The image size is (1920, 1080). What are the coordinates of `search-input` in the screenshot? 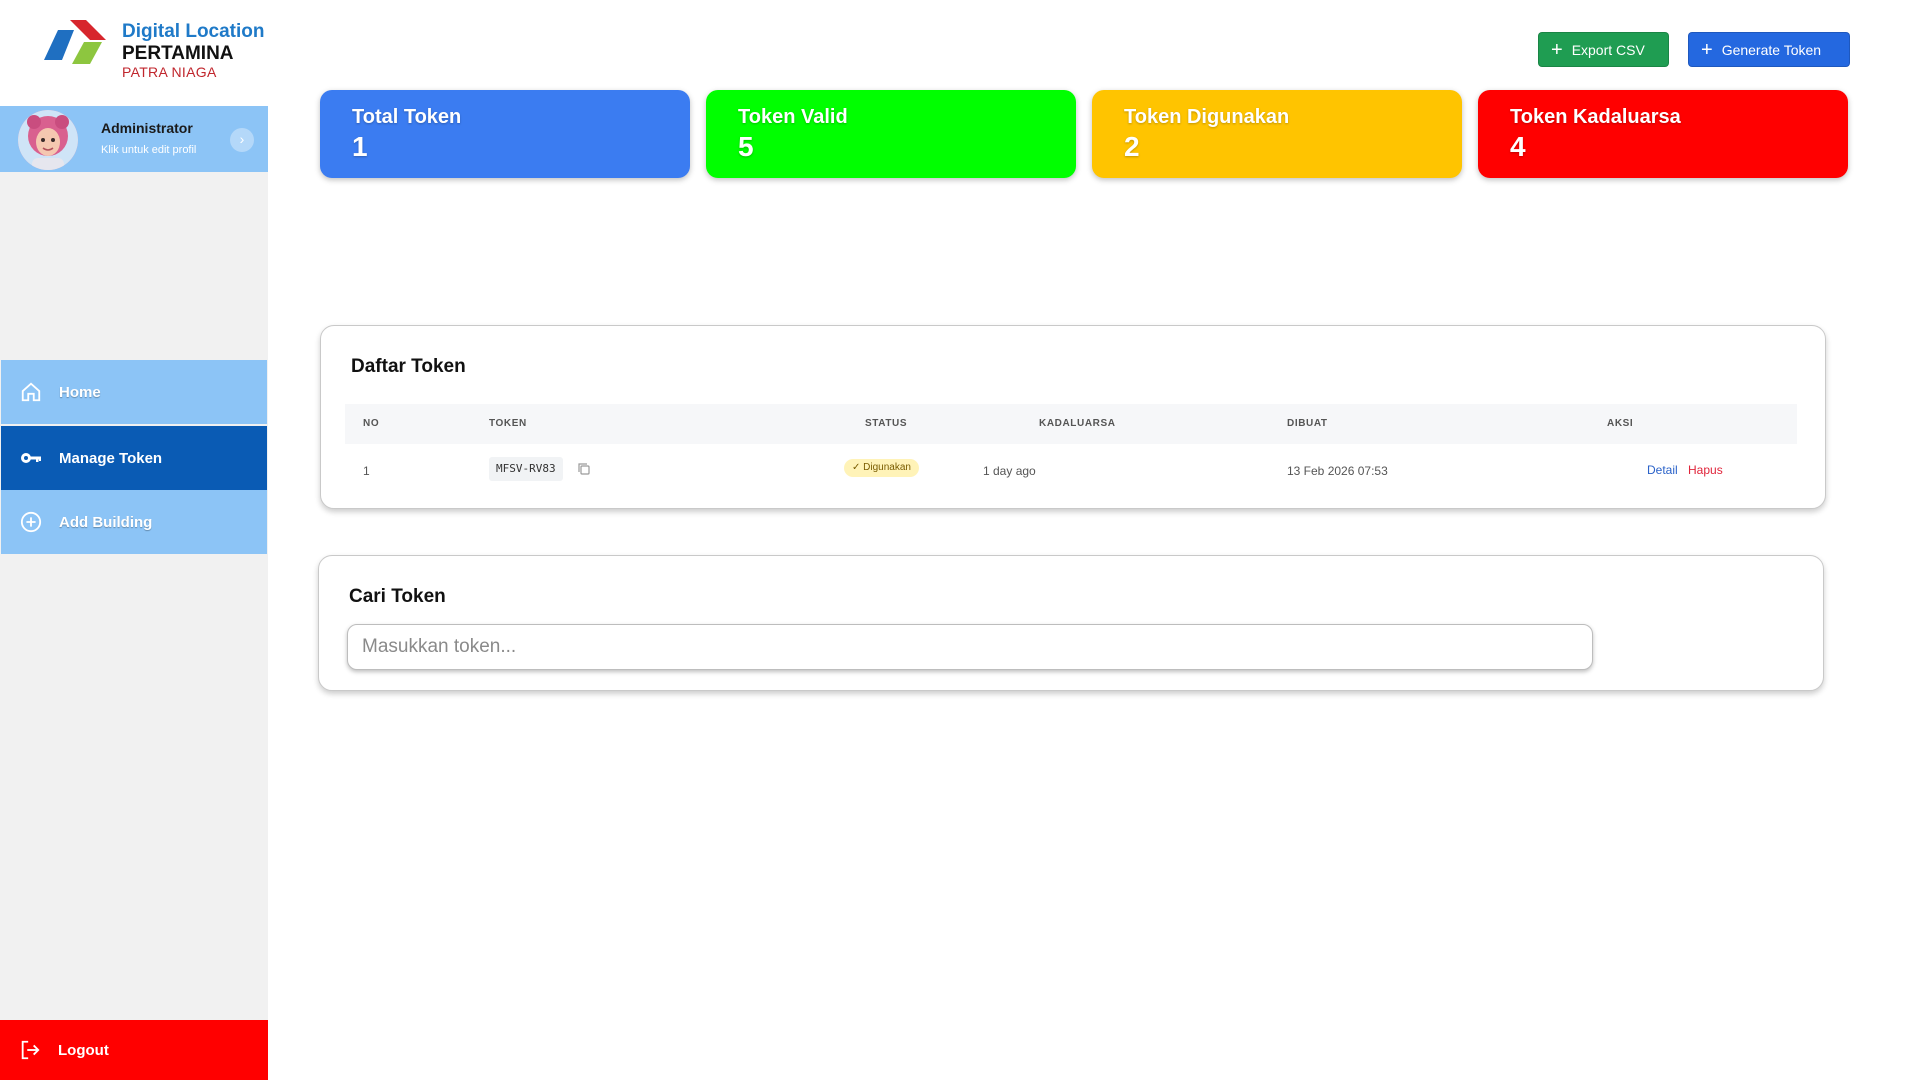 It's located at (970, 647).